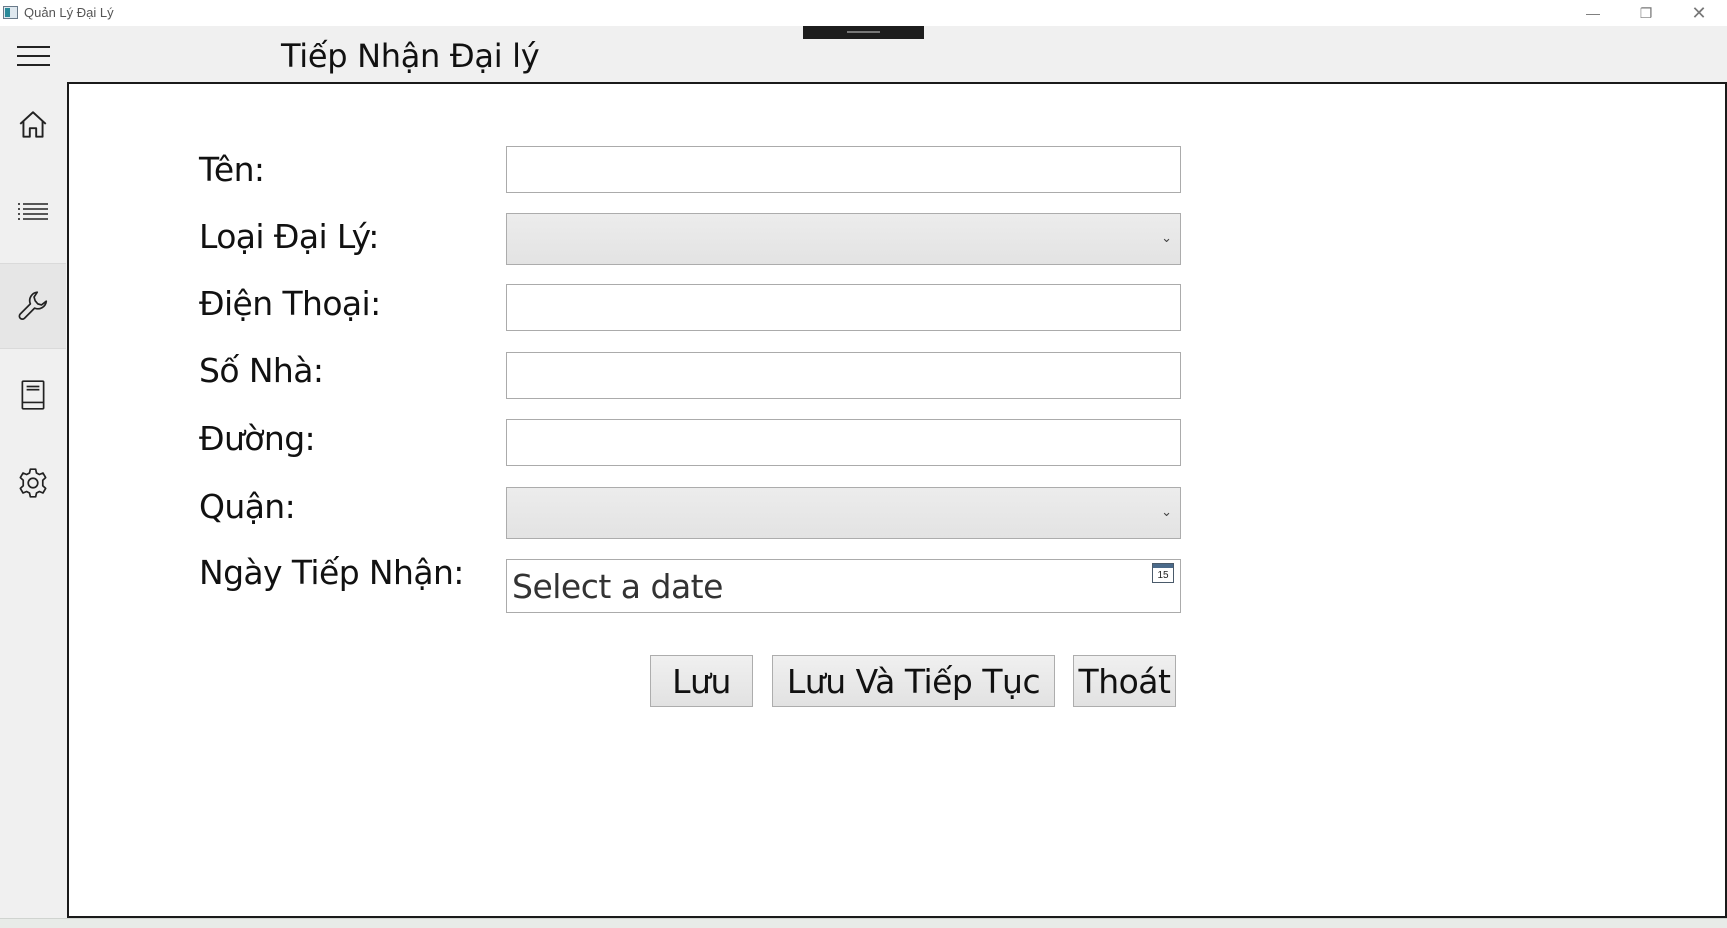 Image resolution: width=1727 pixels, height=928 pixels. Describe the element at coordinates (843, 513) in the screenshot. I see `district-select: ⌄` at that location.